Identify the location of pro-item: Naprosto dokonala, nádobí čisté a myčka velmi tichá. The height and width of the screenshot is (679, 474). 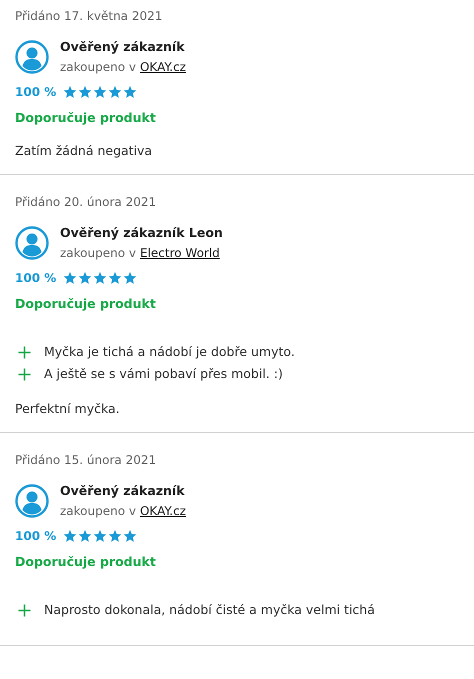
(209, 610).